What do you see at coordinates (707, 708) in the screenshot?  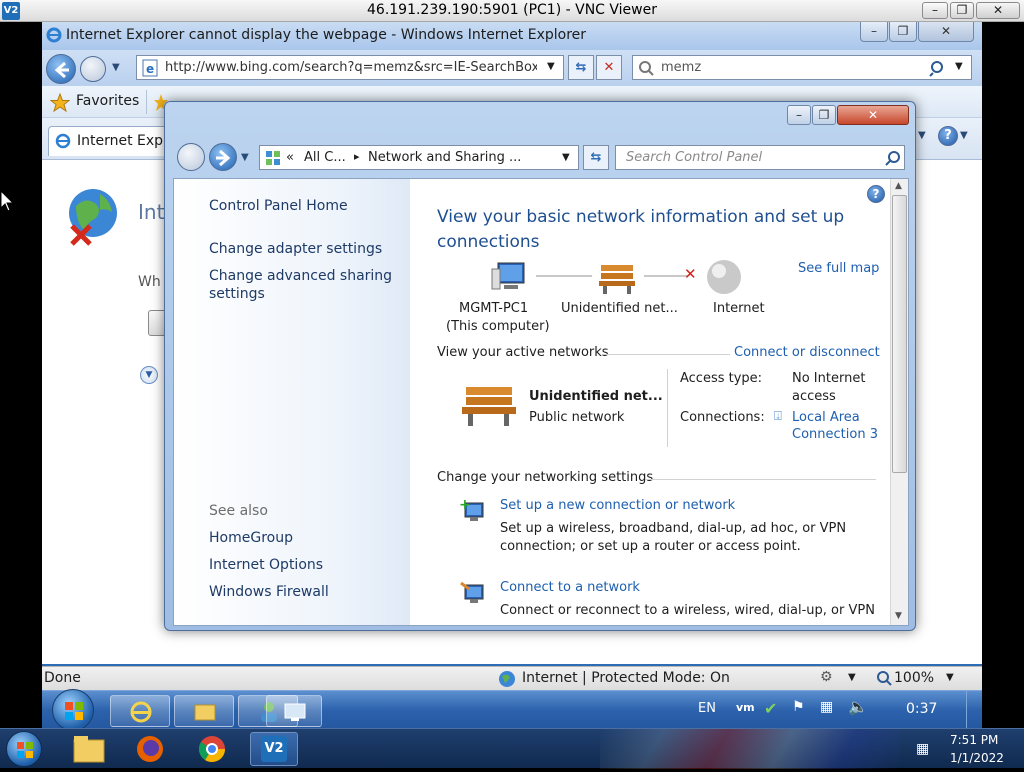 I see `language-indicator: EN` at bounding box center [707, 708].